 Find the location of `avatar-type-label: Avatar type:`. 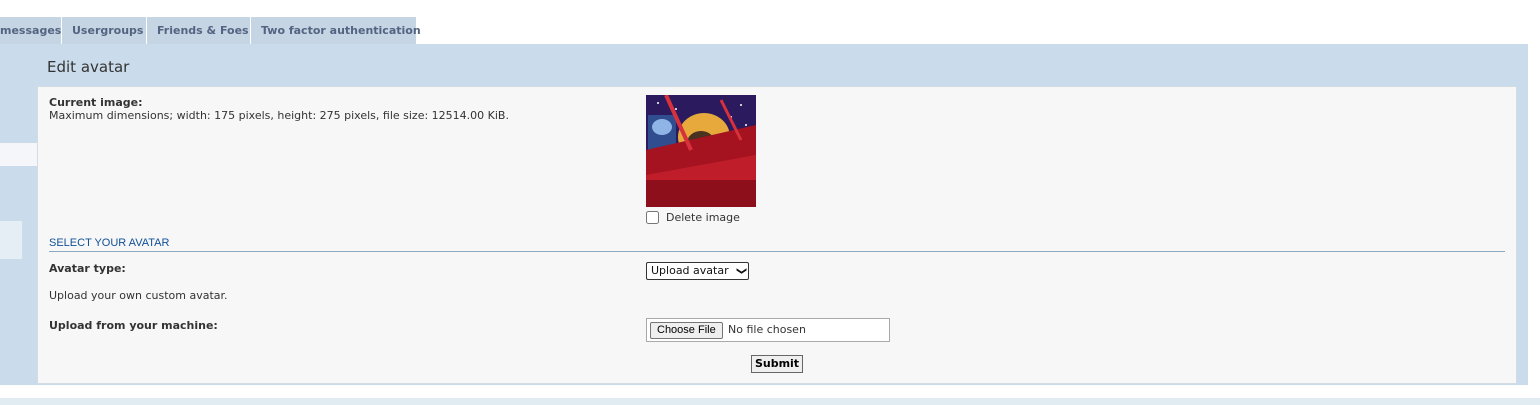

avatar-type-label: Avatar type: is located at coordinates (87, 268).